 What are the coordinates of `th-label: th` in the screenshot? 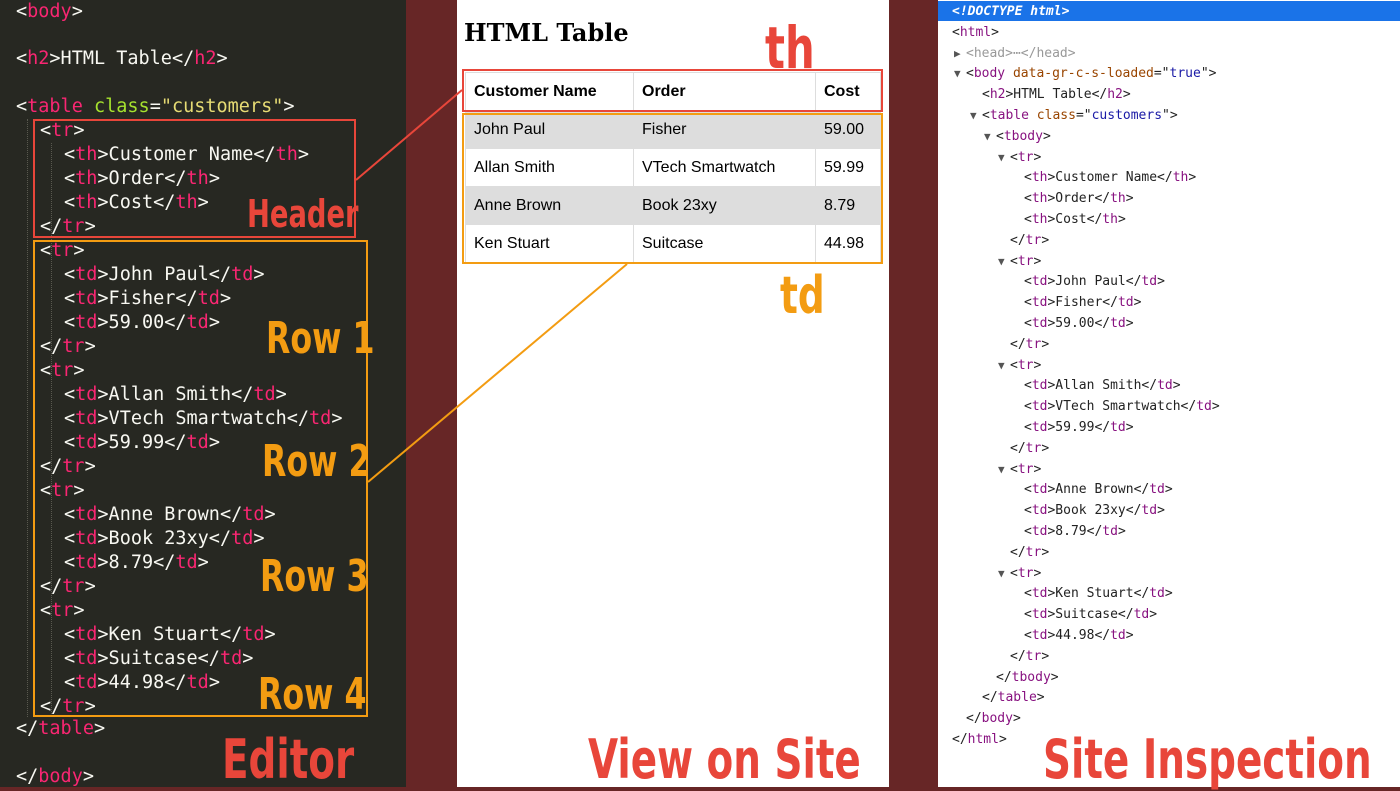 It's located at (790, 48).